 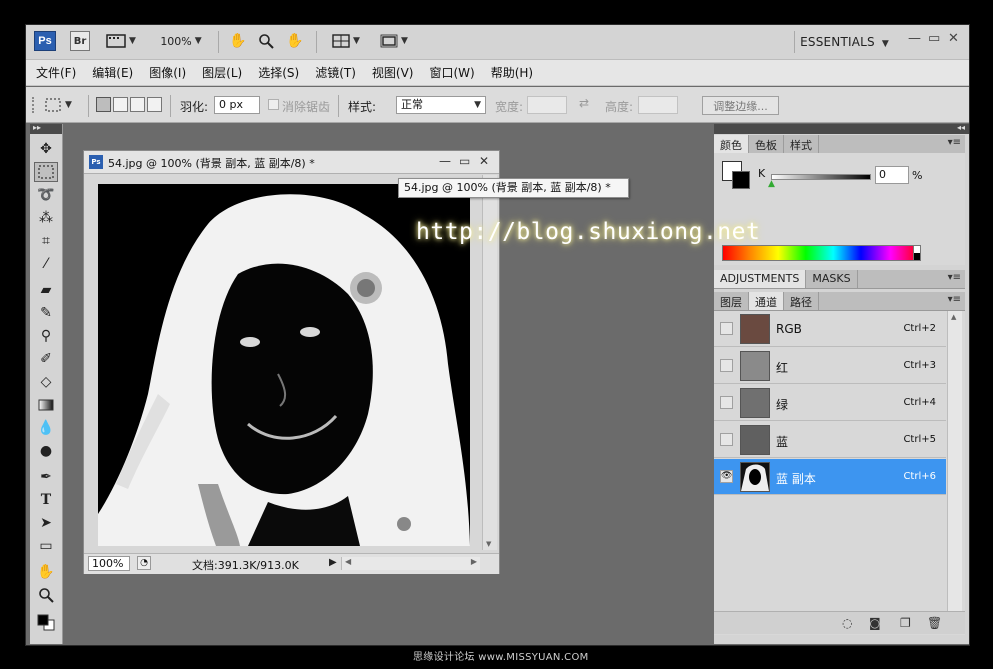 What do you see at coordinates (46, 149) in the screenshot?
I see `move-tool: ✥` at bounding box center [46, 149].